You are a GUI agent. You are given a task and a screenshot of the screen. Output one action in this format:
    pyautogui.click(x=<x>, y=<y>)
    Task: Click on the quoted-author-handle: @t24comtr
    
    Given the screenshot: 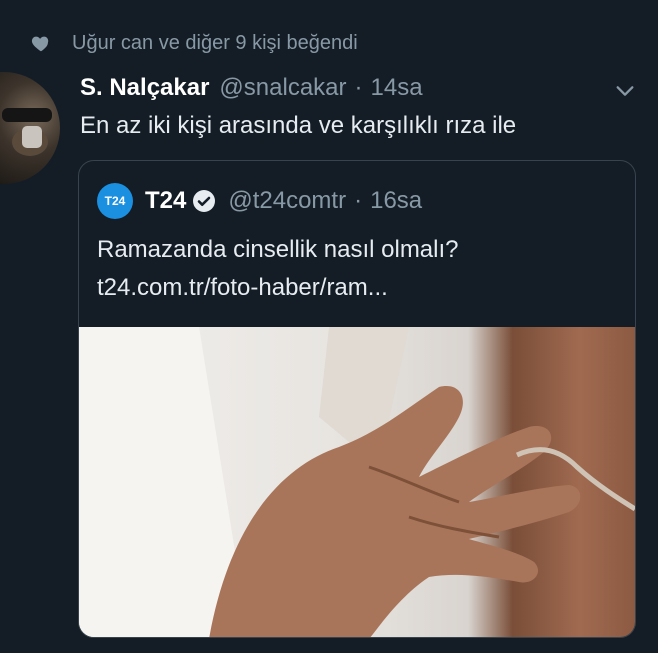 What is the action you would take?
    pyautogui.click(x=287, y=201)
    